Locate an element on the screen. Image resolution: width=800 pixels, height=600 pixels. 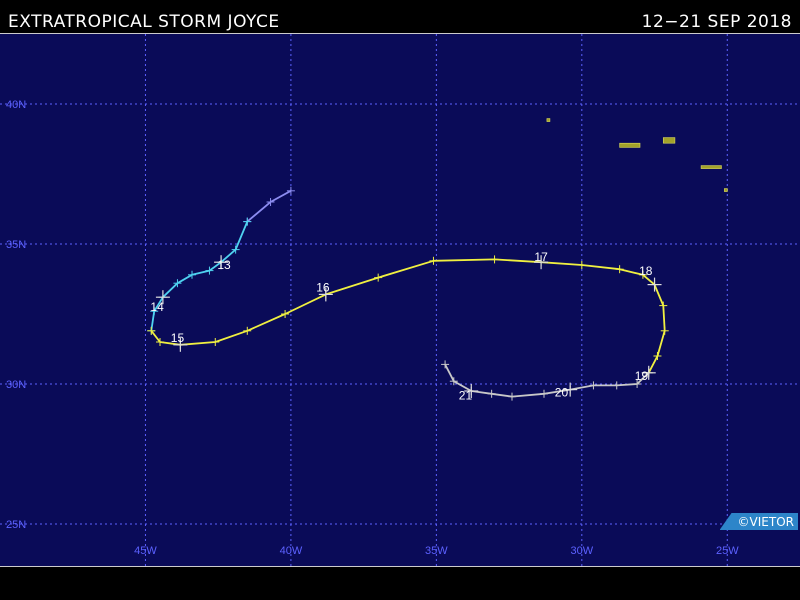
day-label: 16 is located at coordinates (323, 288).